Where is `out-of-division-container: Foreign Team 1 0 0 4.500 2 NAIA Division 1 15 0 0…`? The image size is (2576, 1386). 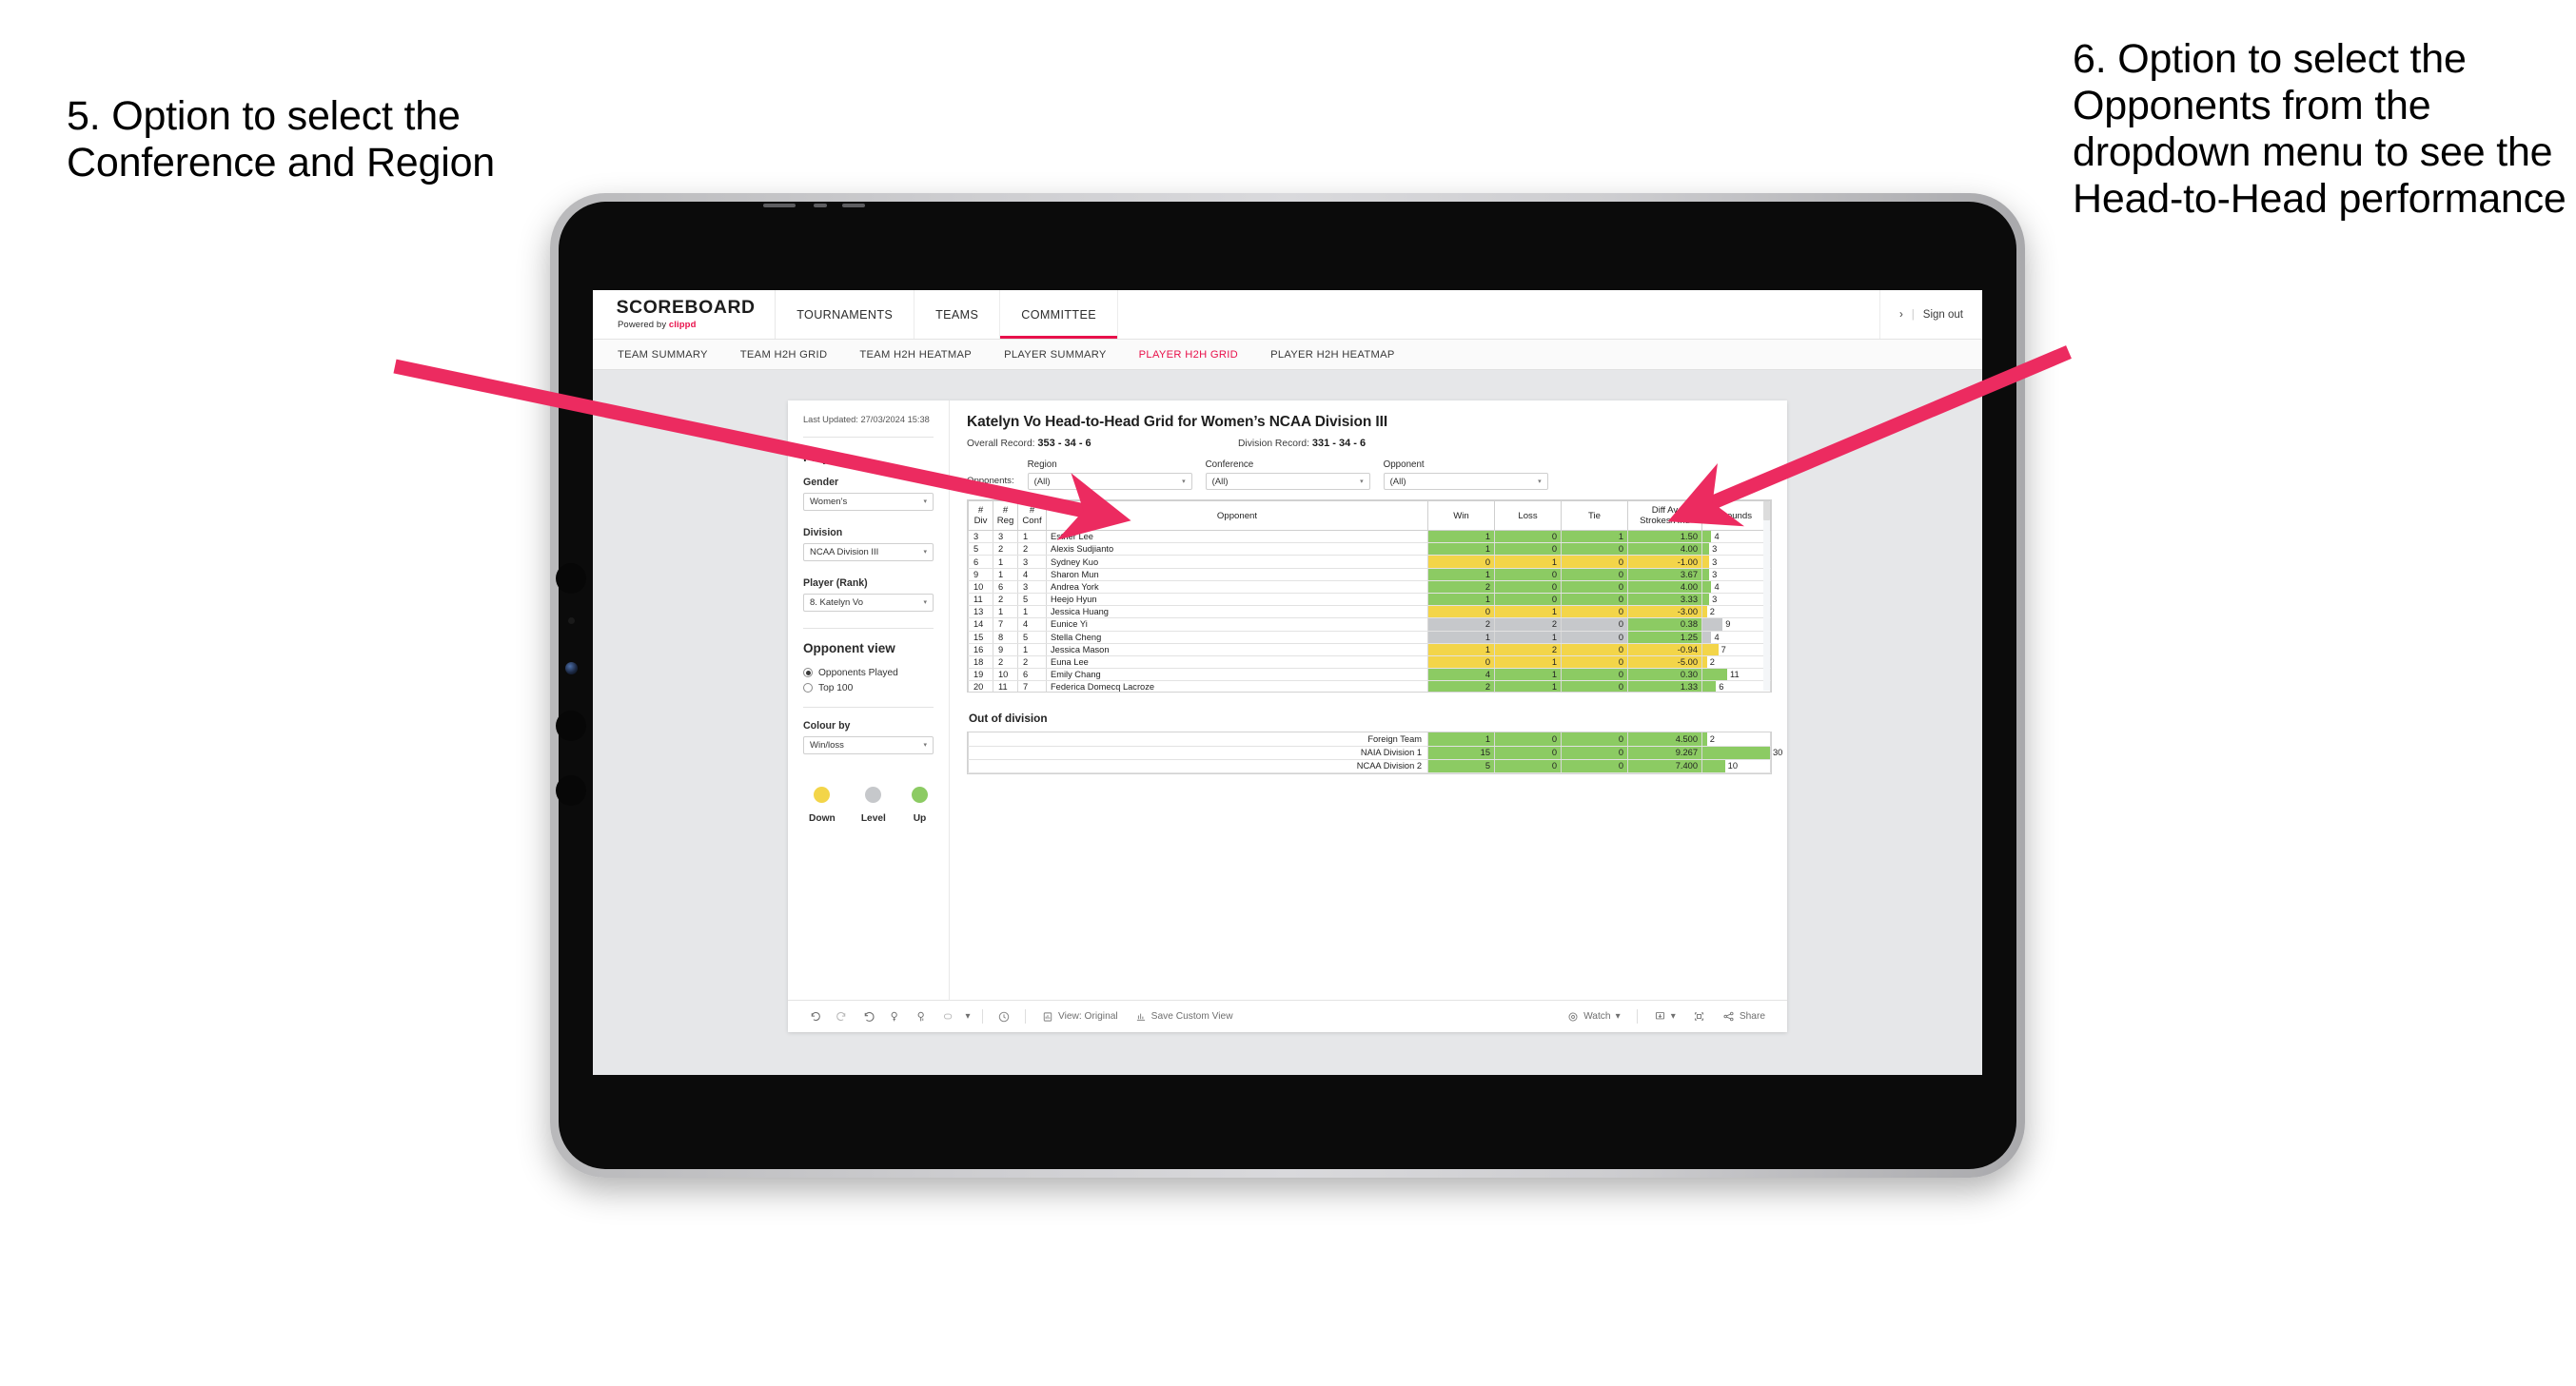 out-of-division-container: Foreign Team 1 0 0 4.500 2 NAIA Division 1 15 0 0… is located at coordinates (1374, 753).